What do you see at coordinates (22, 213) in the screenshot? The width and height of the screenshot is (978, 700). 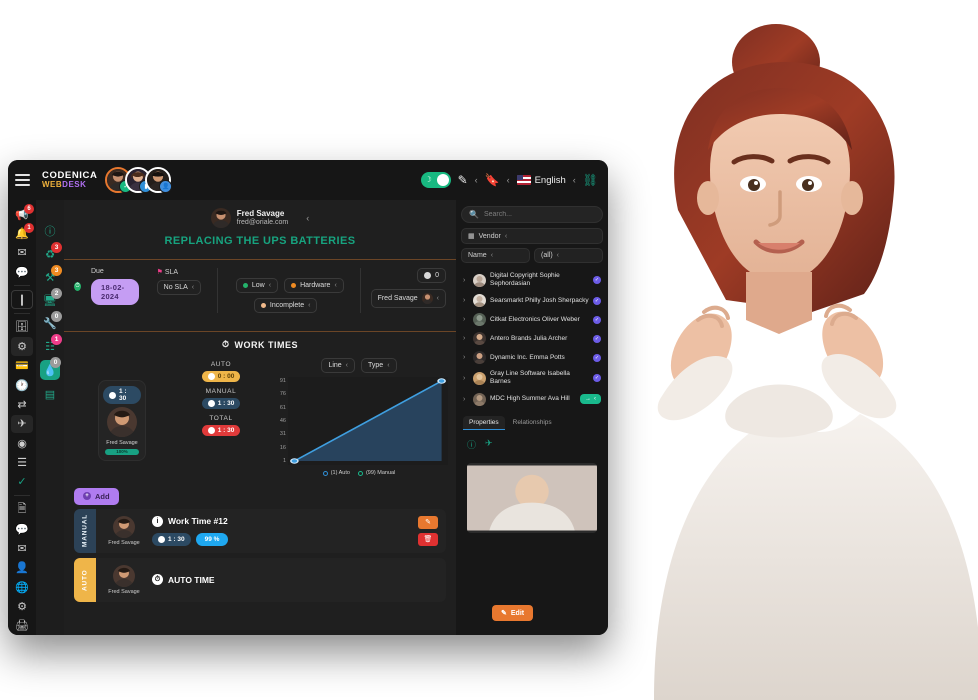 I see `rail-item-announcements: 📢 6` at bounding box center [22, 213].